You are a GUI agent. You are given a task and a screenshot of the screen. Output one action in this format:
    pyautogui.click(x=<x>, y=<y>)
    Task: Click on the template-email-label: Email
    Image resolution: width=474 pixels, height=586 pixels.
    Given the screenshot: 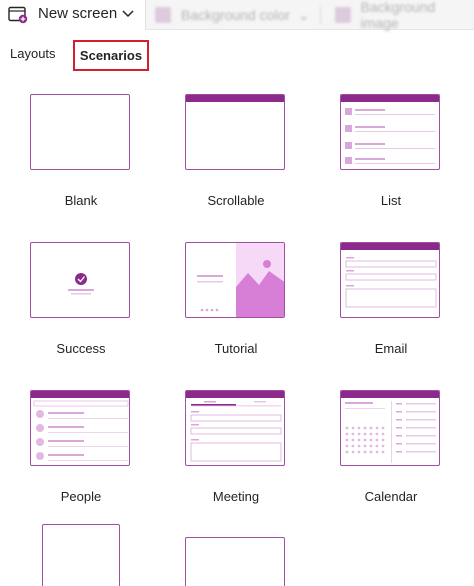 What is the action you would take?
    pyautogui.click(x=391, y=348)
    